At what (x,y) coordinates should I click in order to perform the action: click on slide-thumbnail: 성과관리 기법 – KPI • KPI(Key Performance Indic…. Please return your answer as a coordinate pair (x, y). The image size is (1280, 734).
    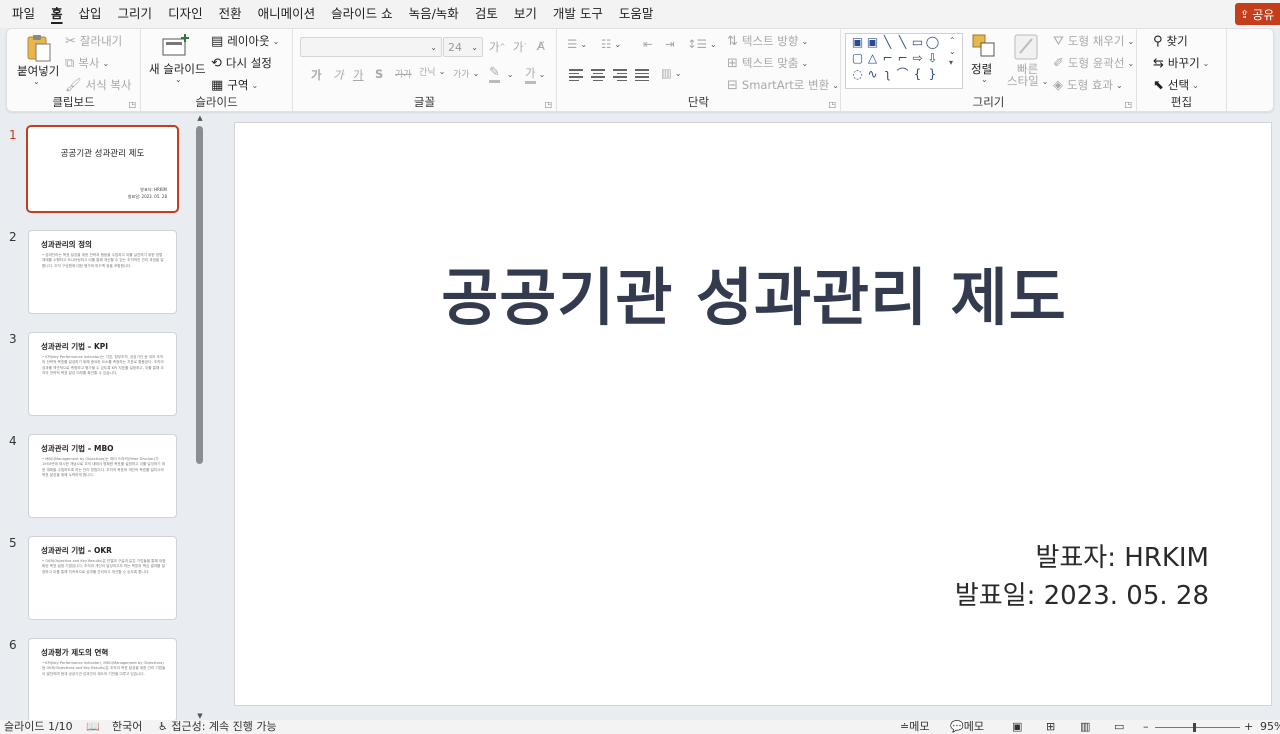
    Looking at the image, I should click on (102, 374).